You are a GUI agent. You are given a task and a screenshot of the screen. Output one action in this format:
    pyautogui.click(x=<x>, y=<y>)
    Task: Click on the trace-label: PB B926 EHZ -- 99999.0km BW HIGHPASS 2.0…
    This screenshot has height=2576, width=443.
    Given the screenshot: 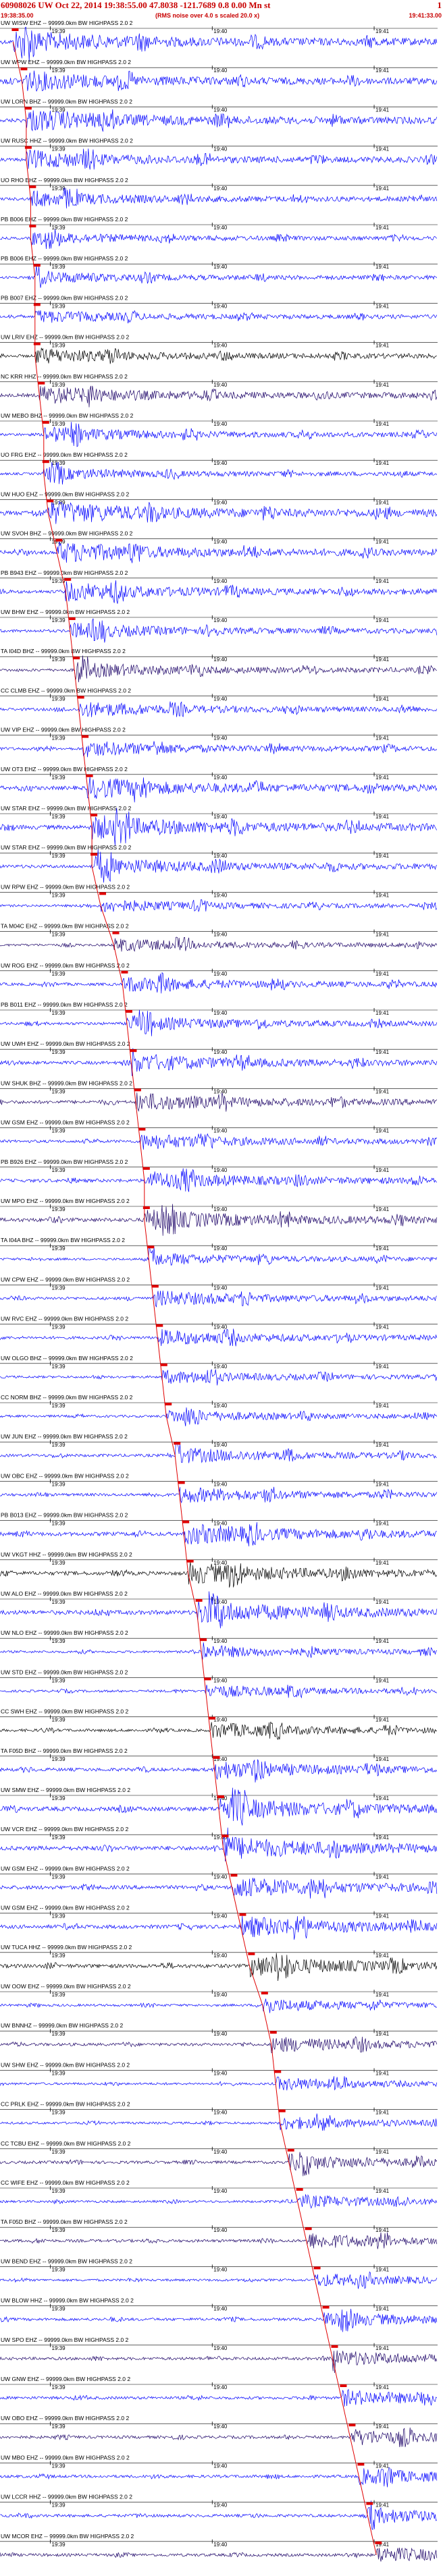 What is the action you would take?
    pyautogui.click(x=64, y=1161)
    